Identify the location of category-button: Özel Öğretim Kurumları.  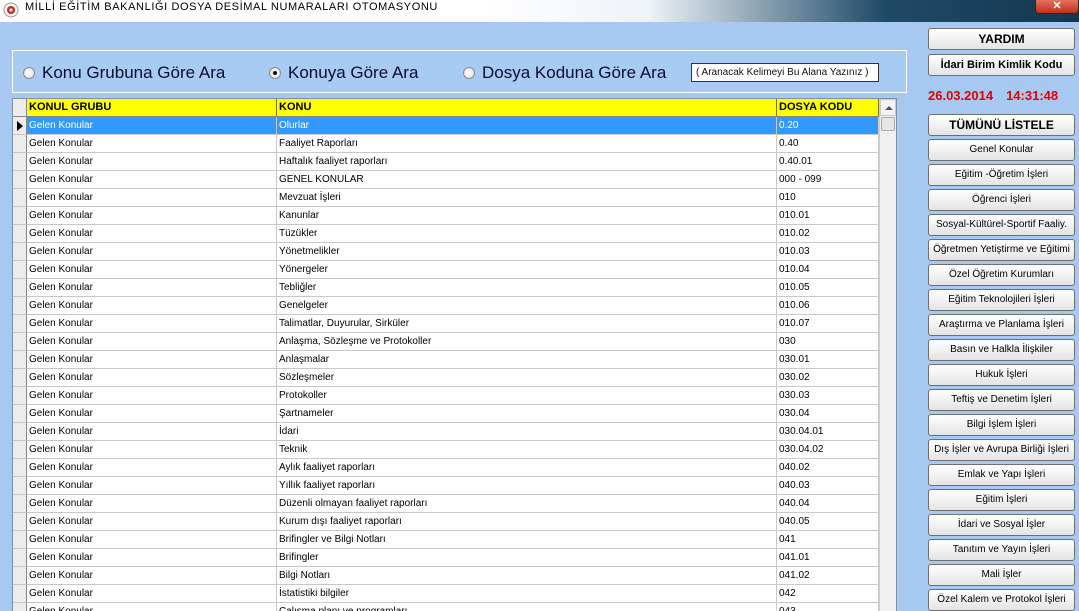
(1001, 275).